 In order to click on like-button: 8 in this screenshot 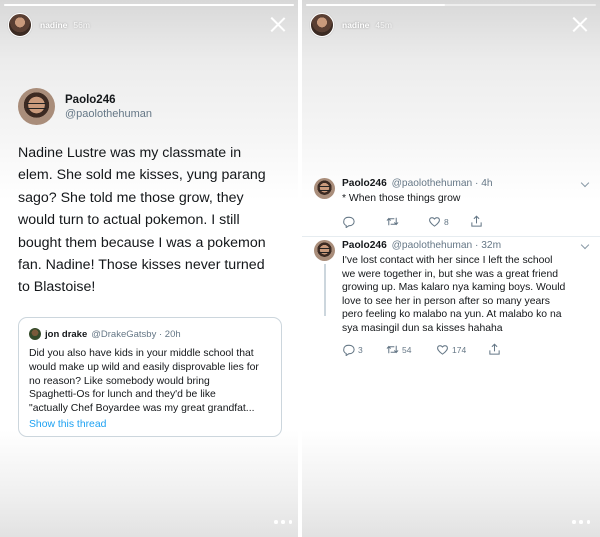, I will do `click(449, 221)`.